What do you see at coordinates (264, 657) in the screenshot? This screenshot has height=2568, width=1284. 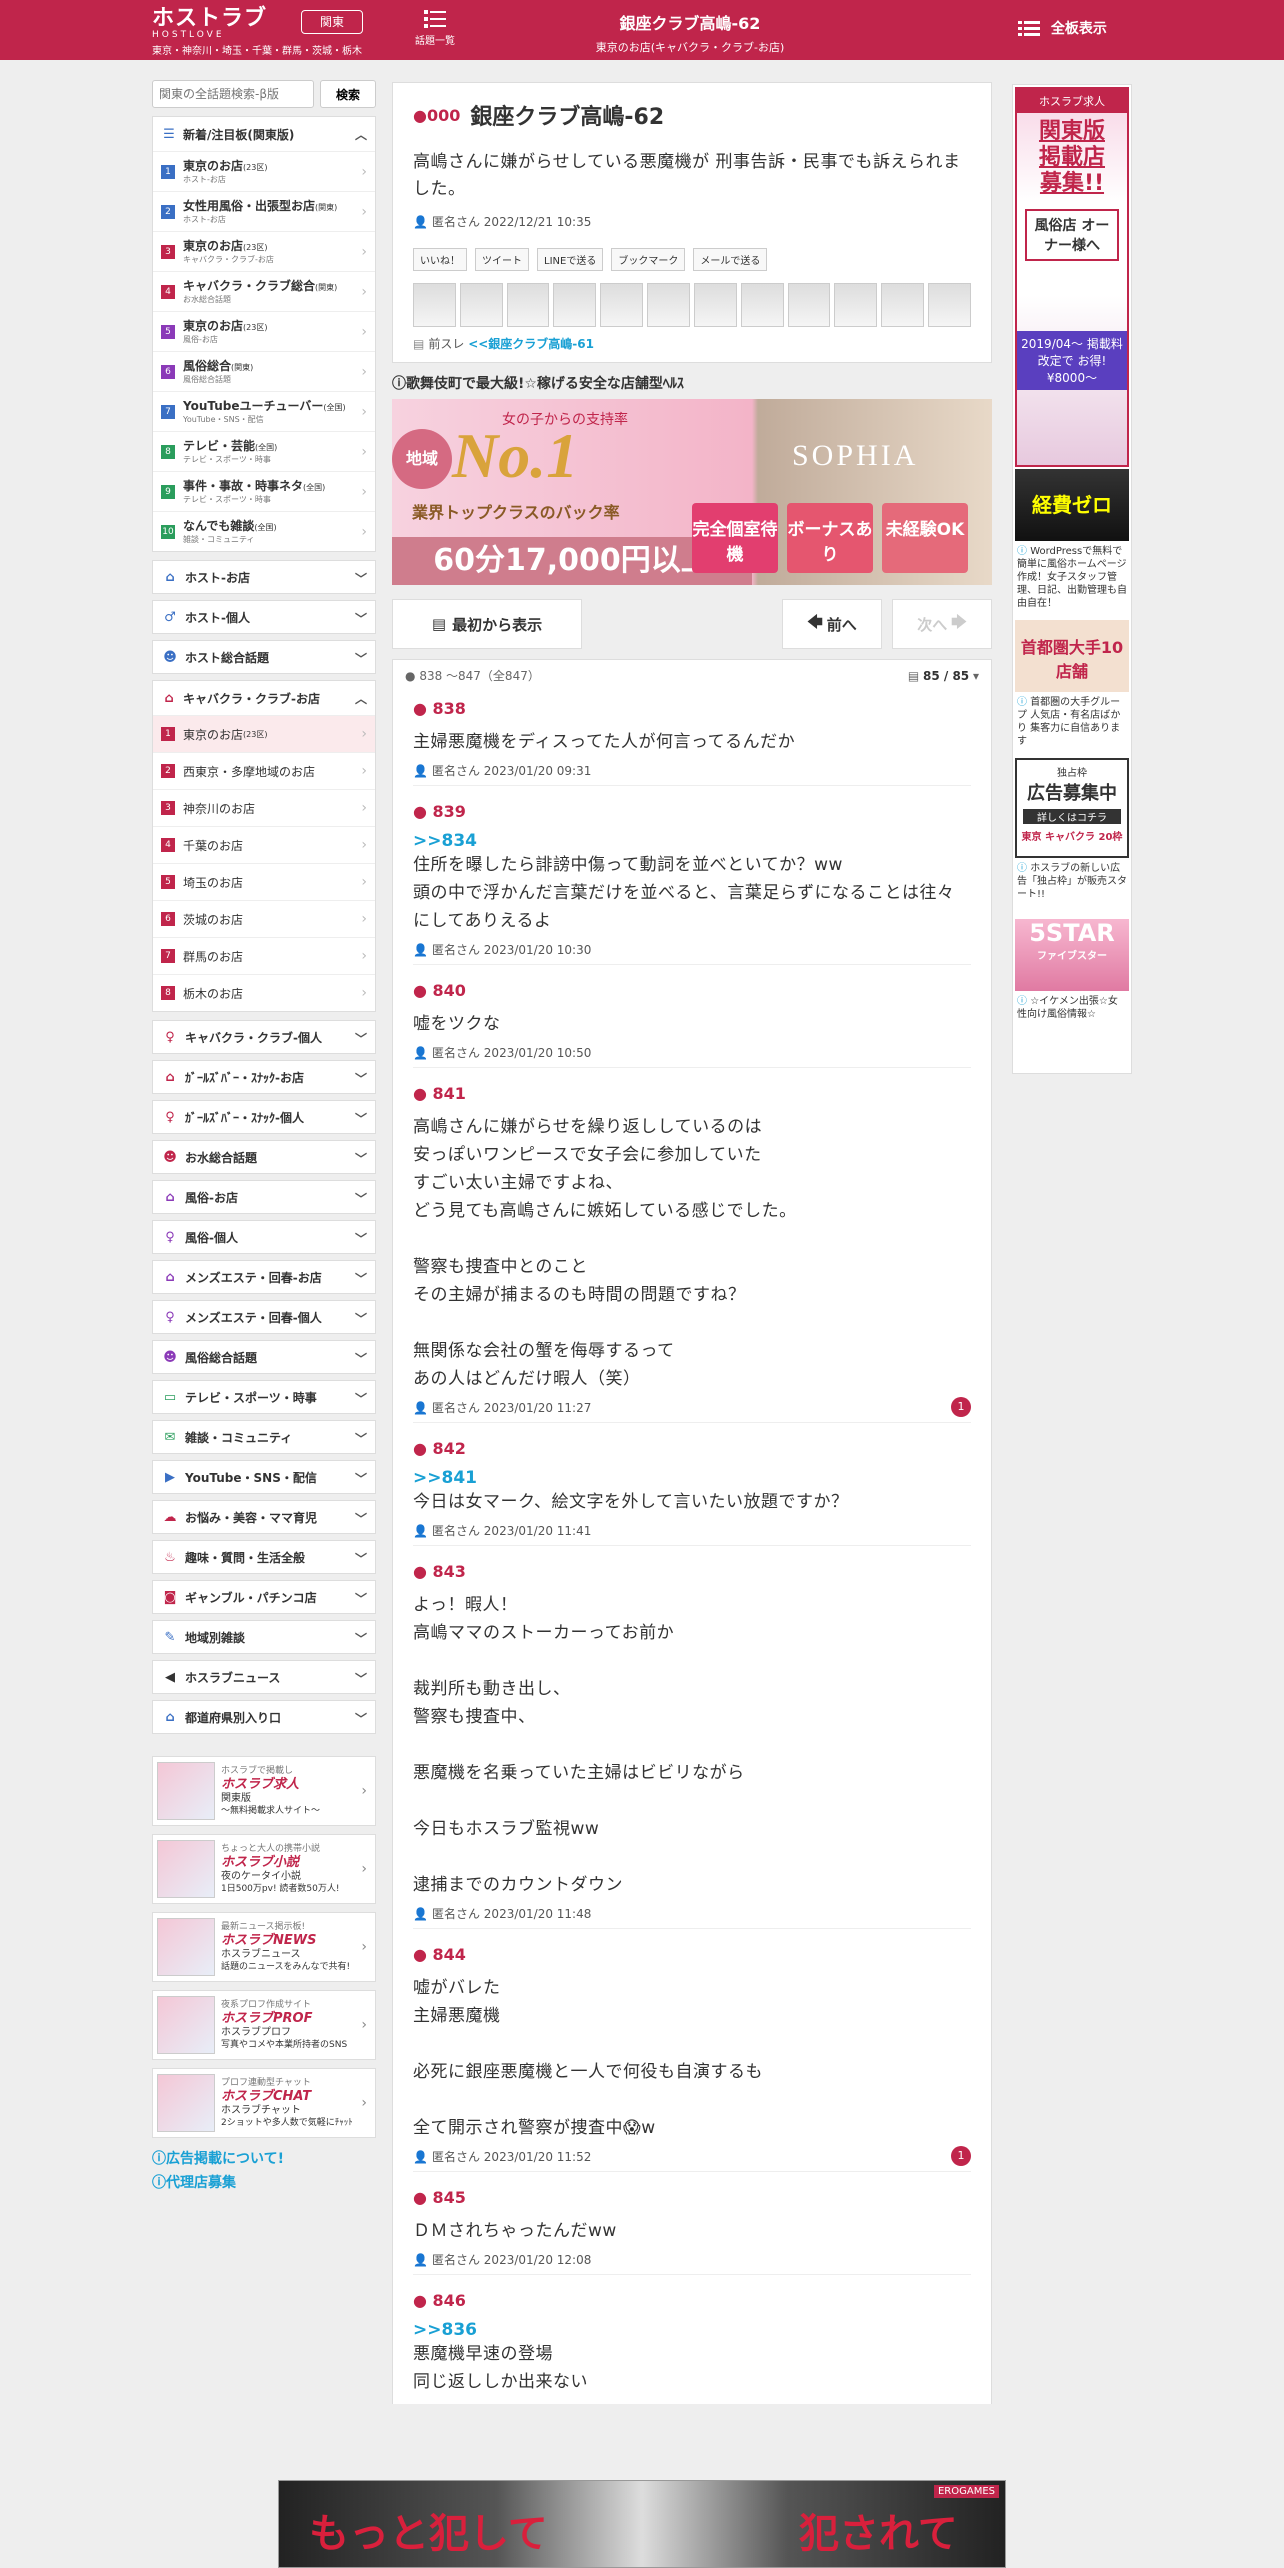 I see `category-item: ☻ ホスト総合話題 ﹀` at bounding box center [264, 657].